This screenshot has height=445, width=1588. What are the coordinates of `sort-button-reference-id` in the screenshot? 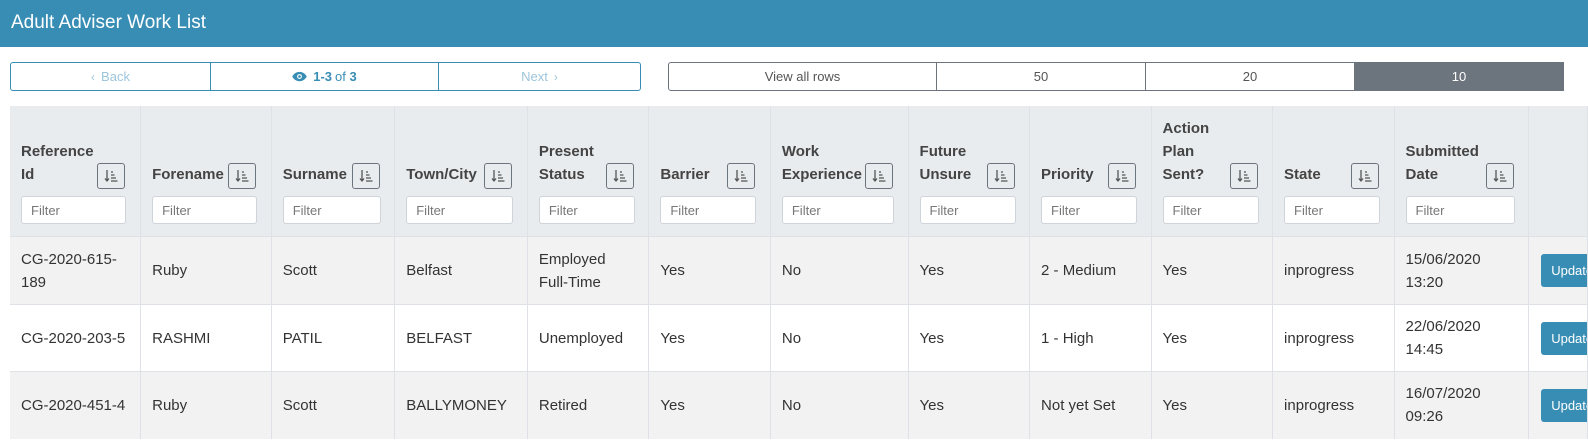 It's located at (111, 176).